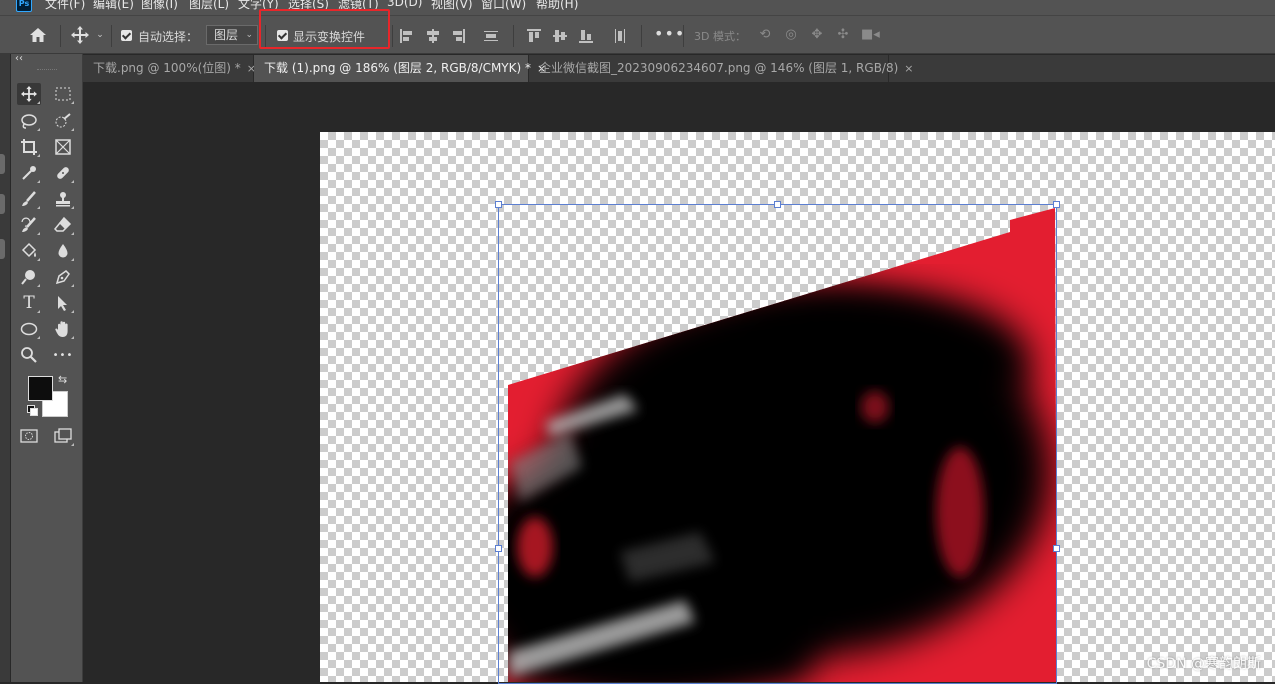  I want to click on quick-mask-icon, so click(29, 436).